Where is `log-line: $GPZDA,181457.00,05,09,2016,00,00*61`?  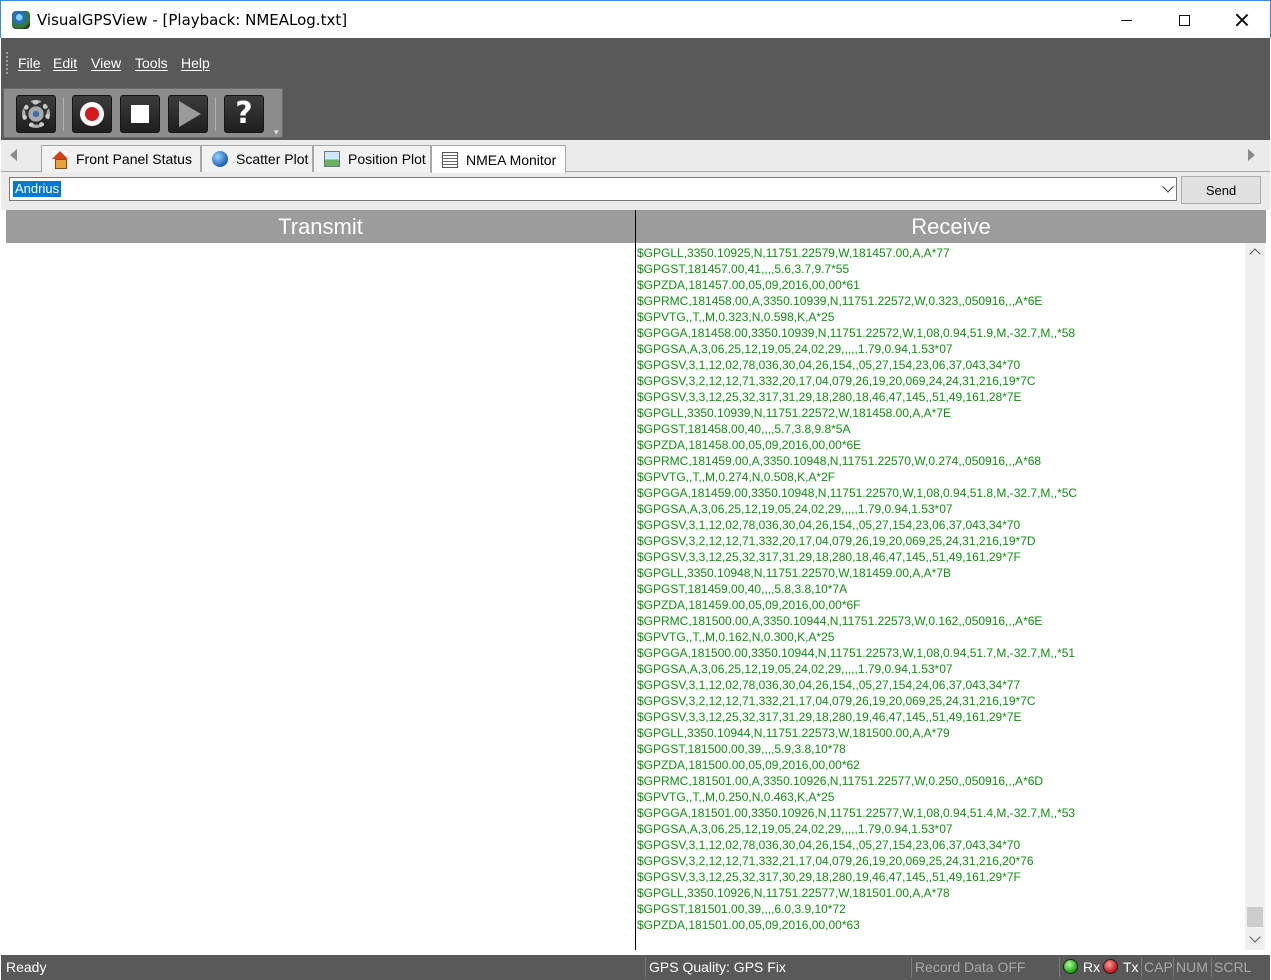
log-line: $GPZDA,181457.00,05,09,2016,00,00*61 is located at coordinates (748, 285).